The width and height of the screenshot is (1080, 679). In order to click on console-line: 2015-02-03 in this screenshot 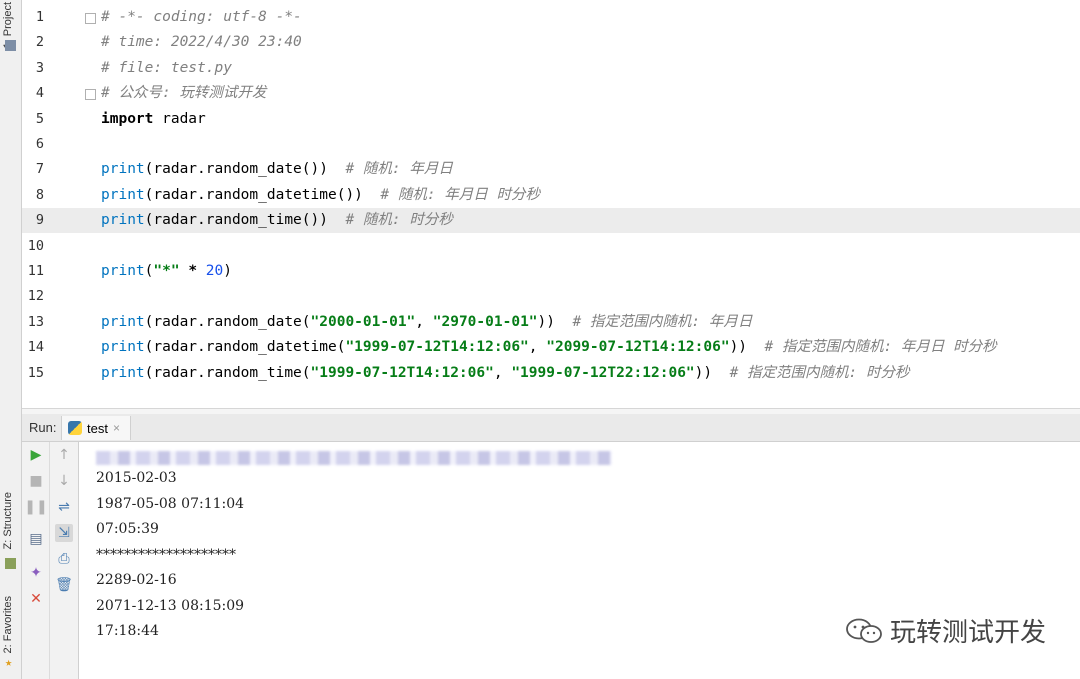, I will do `click(136, 478)`.